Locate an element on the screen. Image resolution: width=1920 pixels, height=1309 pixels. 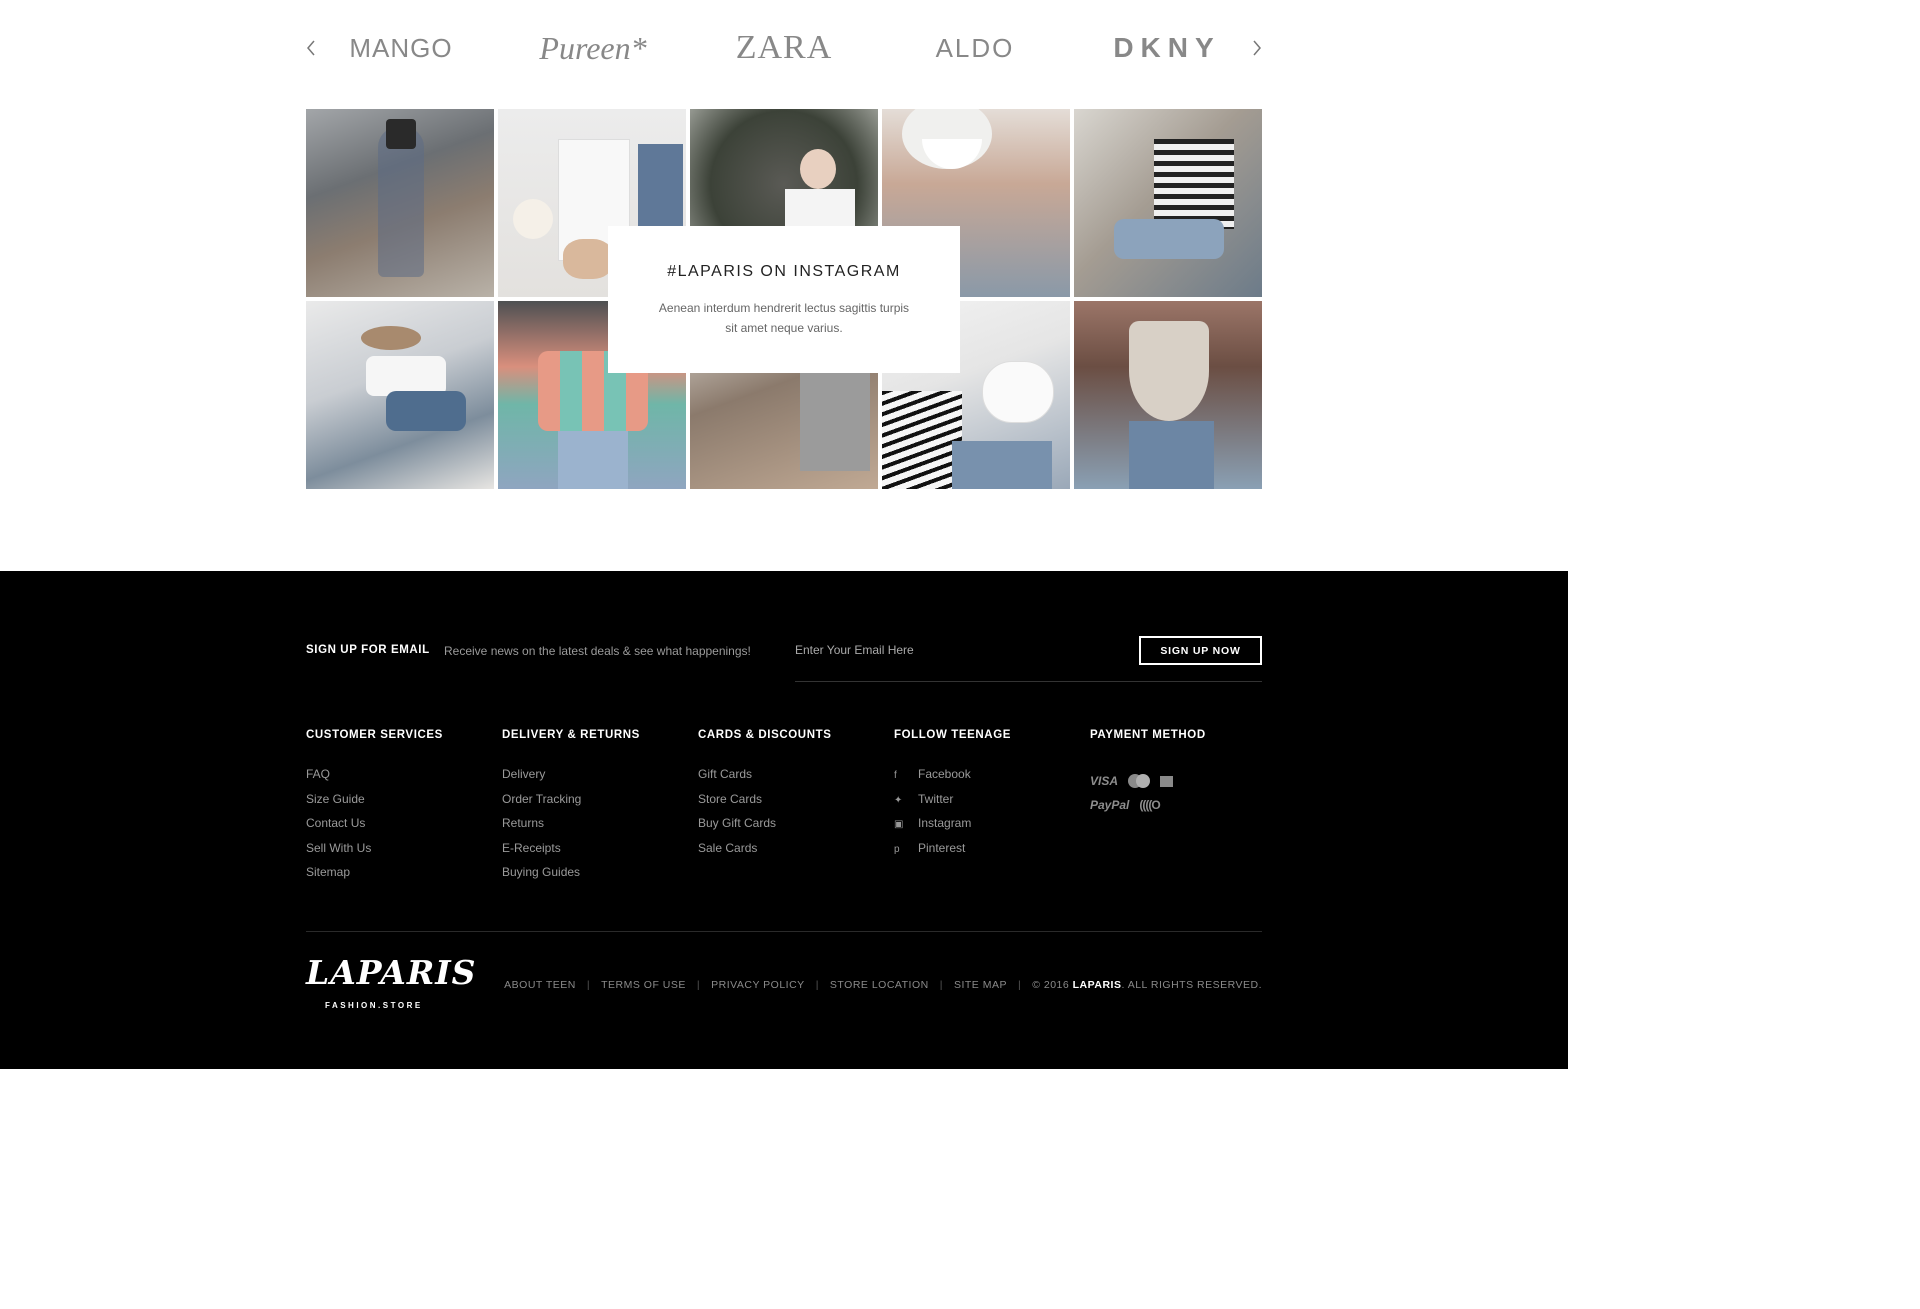
brand-carousel: MANGO Pureen* ZARA ALDO DKNY is located at coordinates (784, 48).